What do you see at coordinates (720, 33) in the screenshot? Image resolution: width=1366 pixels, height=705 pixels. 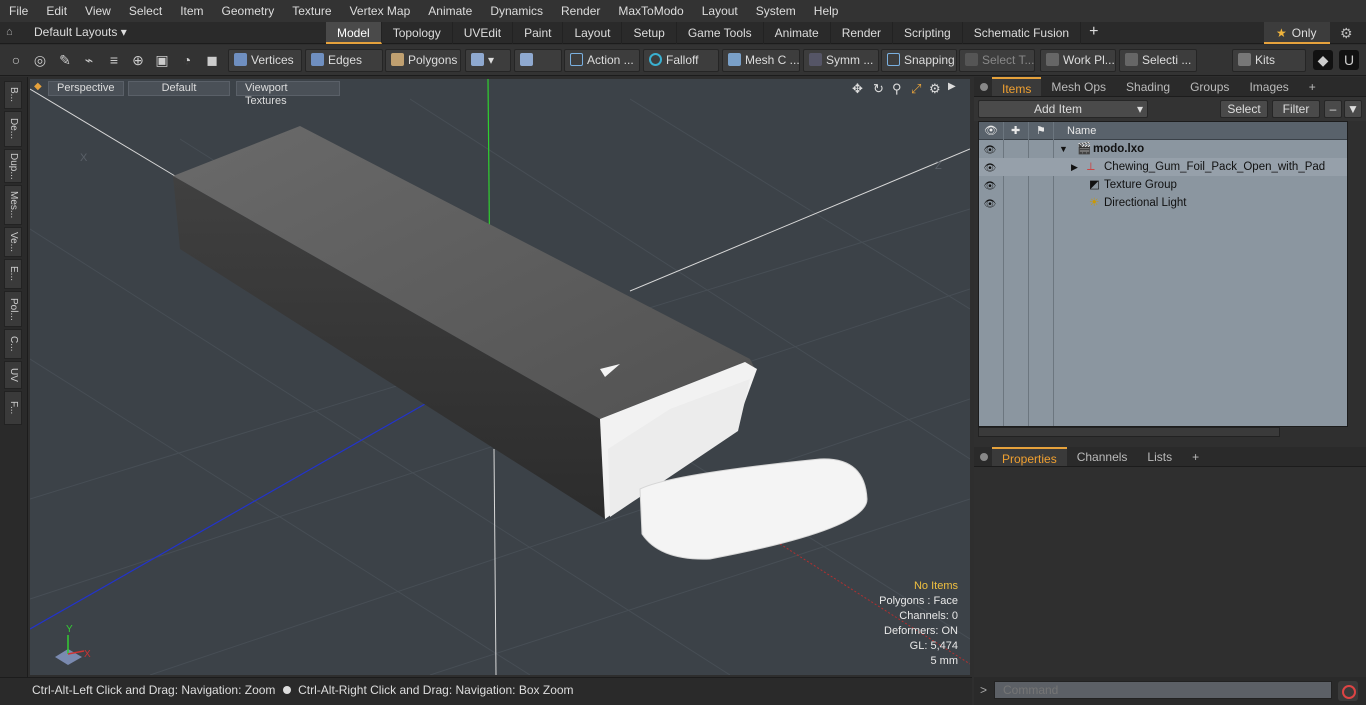 I see `tab-game-tools: Game Tools` at bounding box center [720, 33].